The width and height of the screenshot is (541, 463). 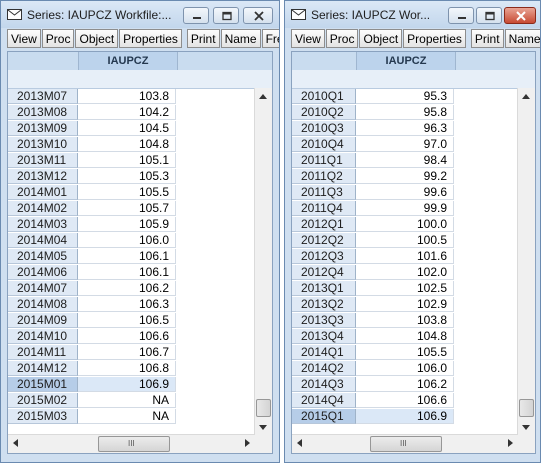 What do you see at coordinates (43, 352) in the screenshot?
I see `row-date-label: 2014M11` at bounding box center [43, 352].